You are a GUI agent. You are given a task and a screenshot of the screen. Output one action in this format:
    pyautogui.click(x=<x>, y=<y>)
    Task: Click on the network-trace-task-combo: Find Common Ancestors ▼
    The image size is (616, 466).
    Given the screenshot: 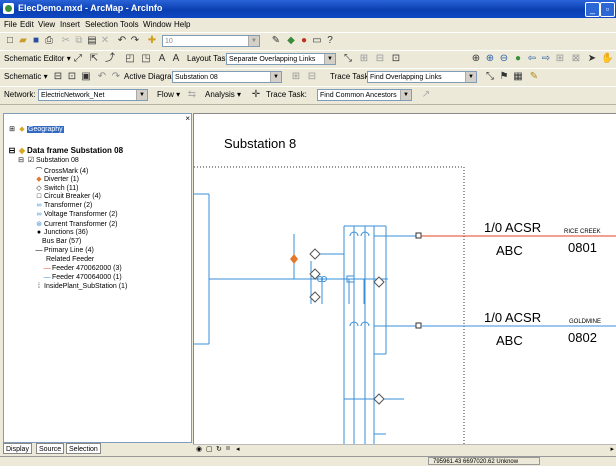 What is the action you would take?
    pyautogui.click(x=364, y=95)
    